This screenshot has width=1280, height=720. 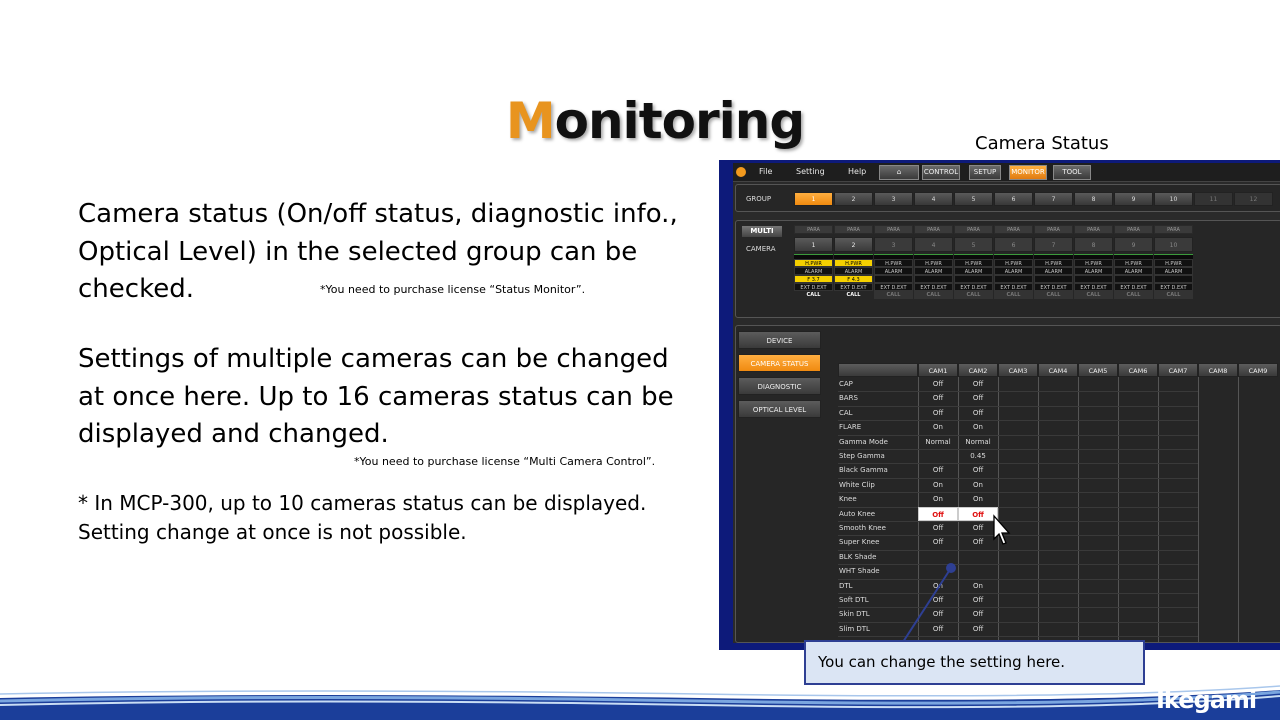 What do you see at coordinates (933, 244) in the screenshot?
I see `camera-select-button-4: 4` at bounding box center [933, 244].